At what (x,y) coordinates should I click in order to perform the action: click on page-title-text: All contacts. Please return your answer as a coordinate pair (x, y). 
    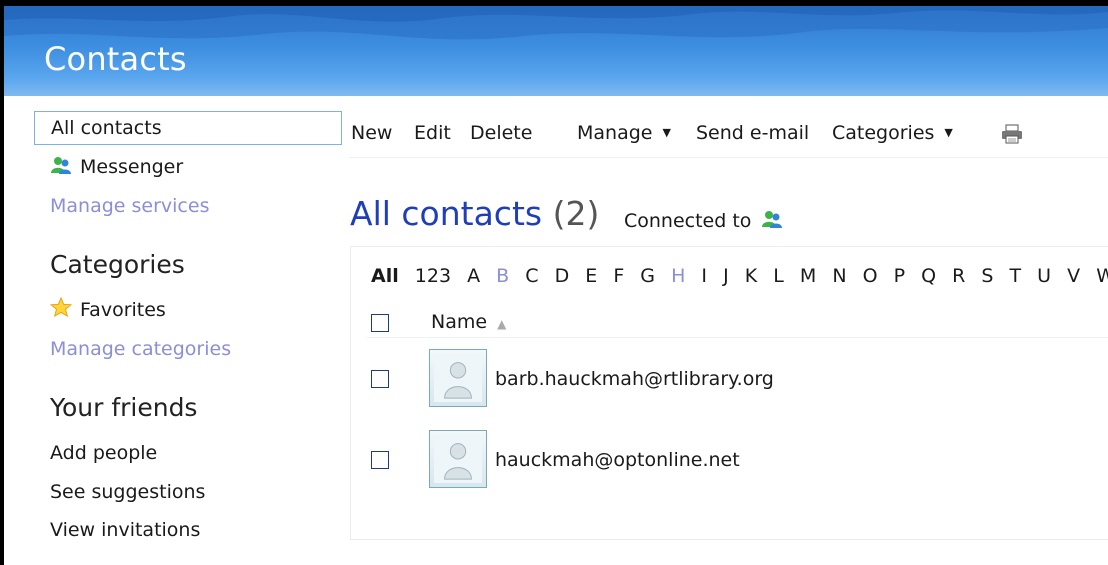
    Looking at the image, I should click on (446, 213).